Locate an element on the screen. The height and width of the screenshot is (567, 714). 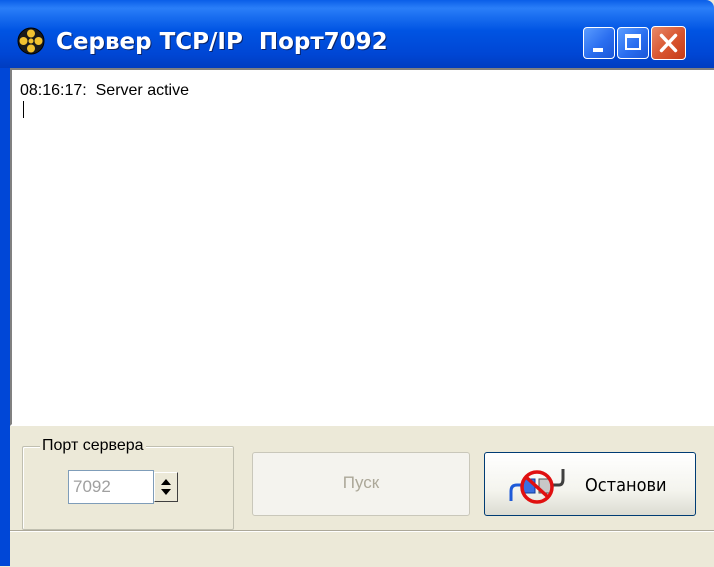
port-group-label: Порт сервера is located at coordinates (93, 446).